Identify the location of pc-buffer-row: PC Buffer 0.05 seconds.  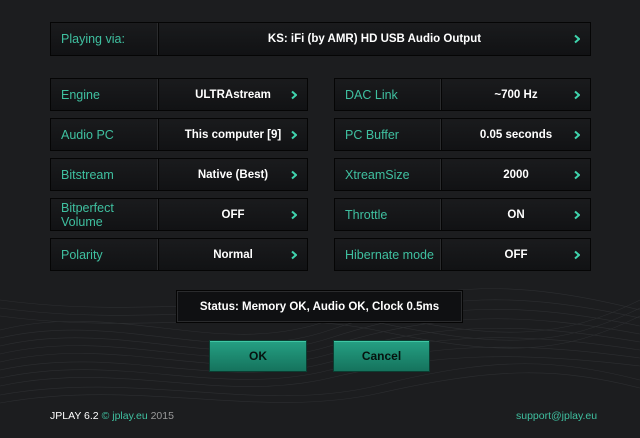
(462, 134).